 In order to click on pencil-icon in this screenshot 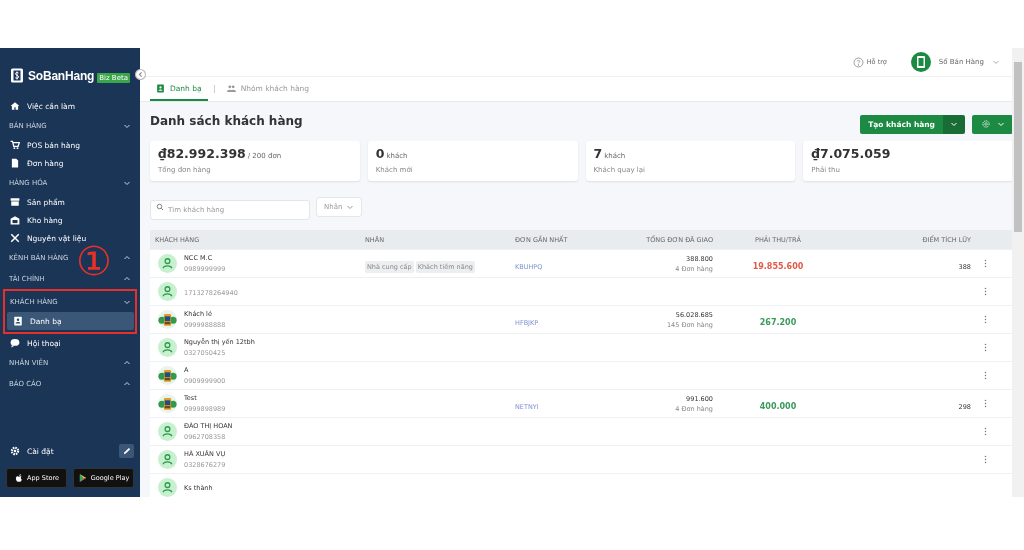, I will do `click(126, 451)`.